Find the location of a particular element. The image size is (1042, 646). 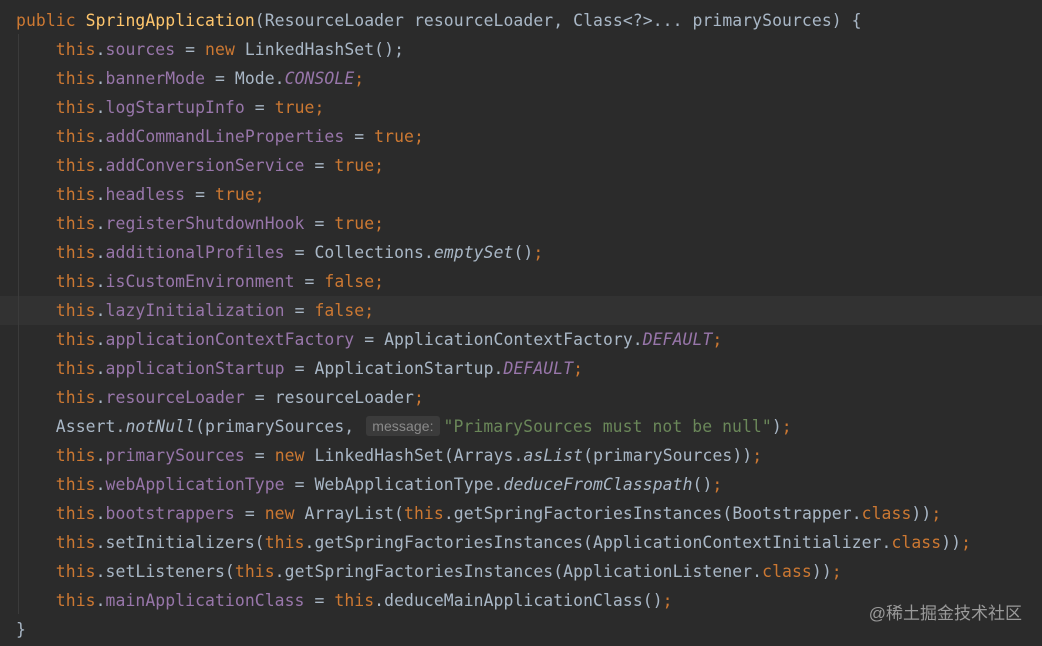

token-method-name: SpringApplication is located at coordinates (170, 20).